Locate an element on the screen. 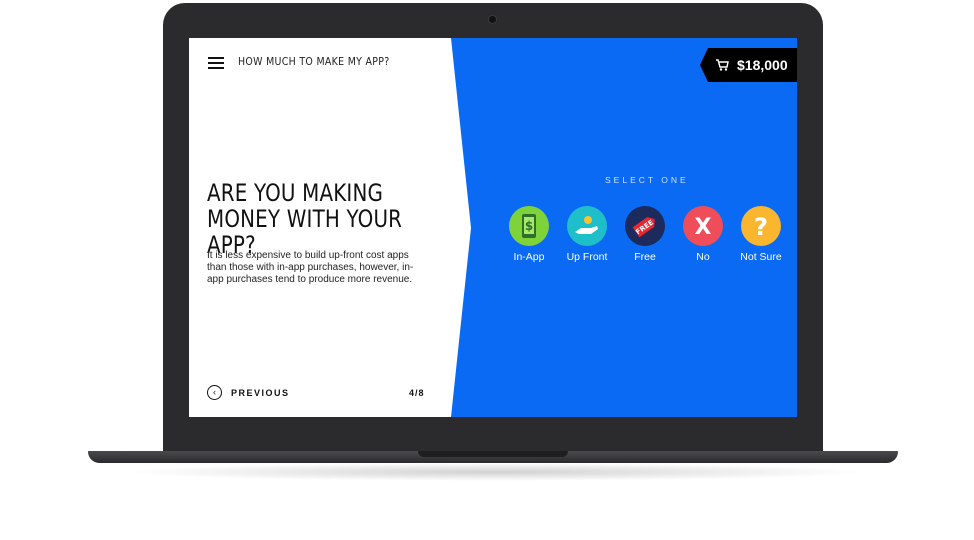  chevron-left-icon: ‹ is located at coordinates (214, 392).